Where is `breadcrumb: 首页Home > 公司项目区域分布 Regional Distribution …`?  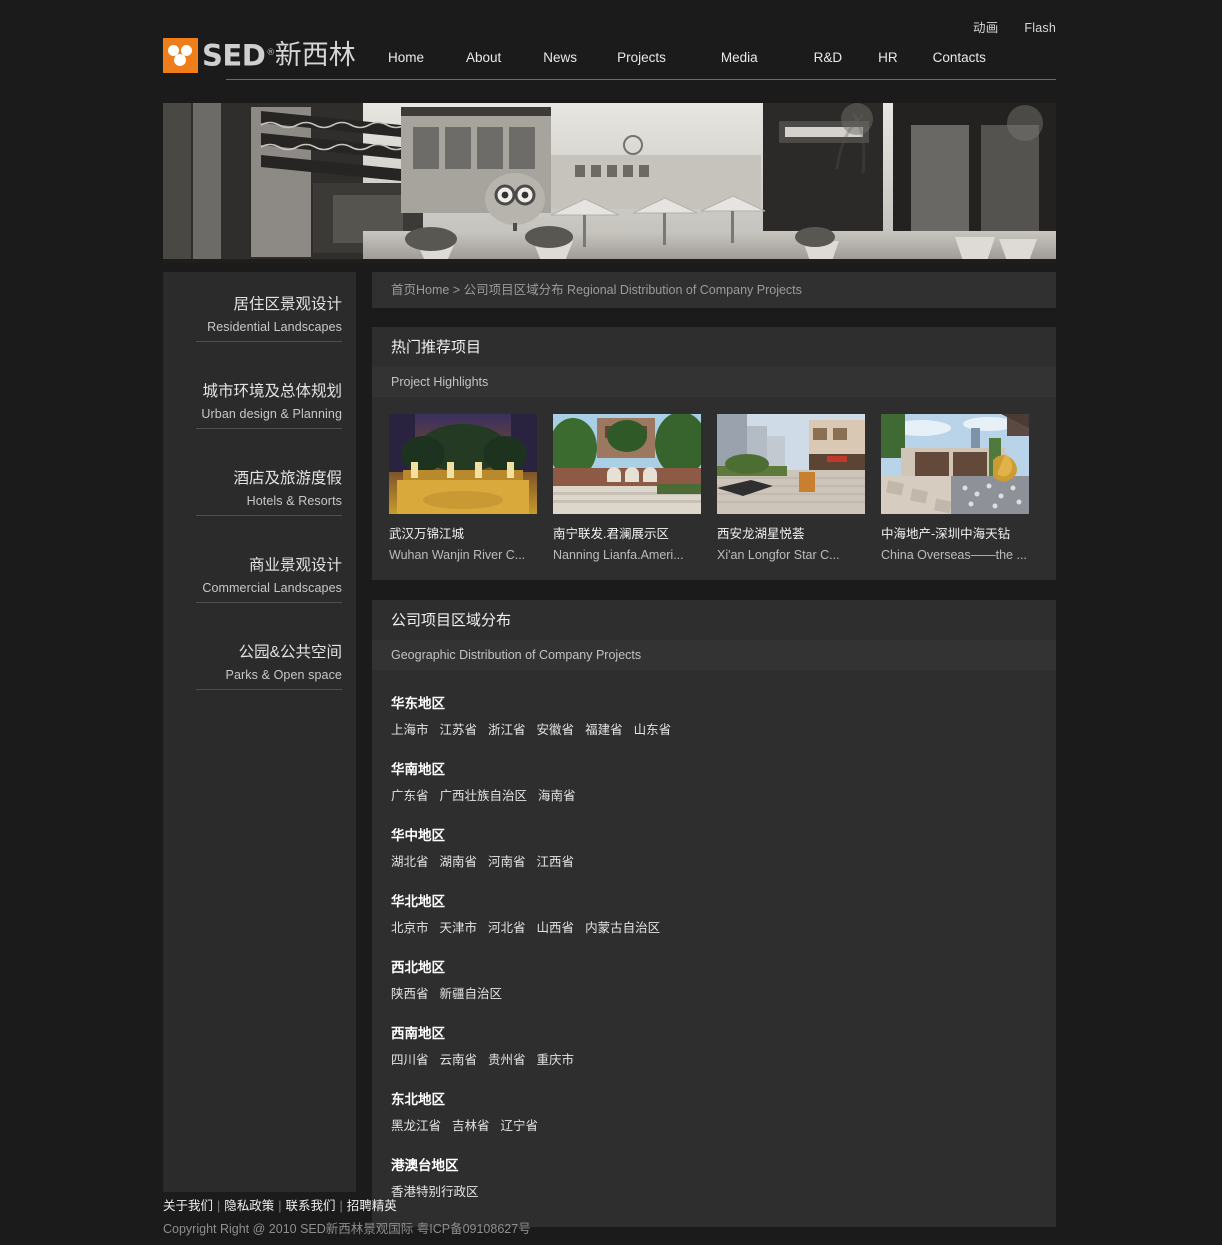
breadcrumb: 首页Home > 公司项目区域分布 Regional Distribution … is located at coordinates (714, 290).